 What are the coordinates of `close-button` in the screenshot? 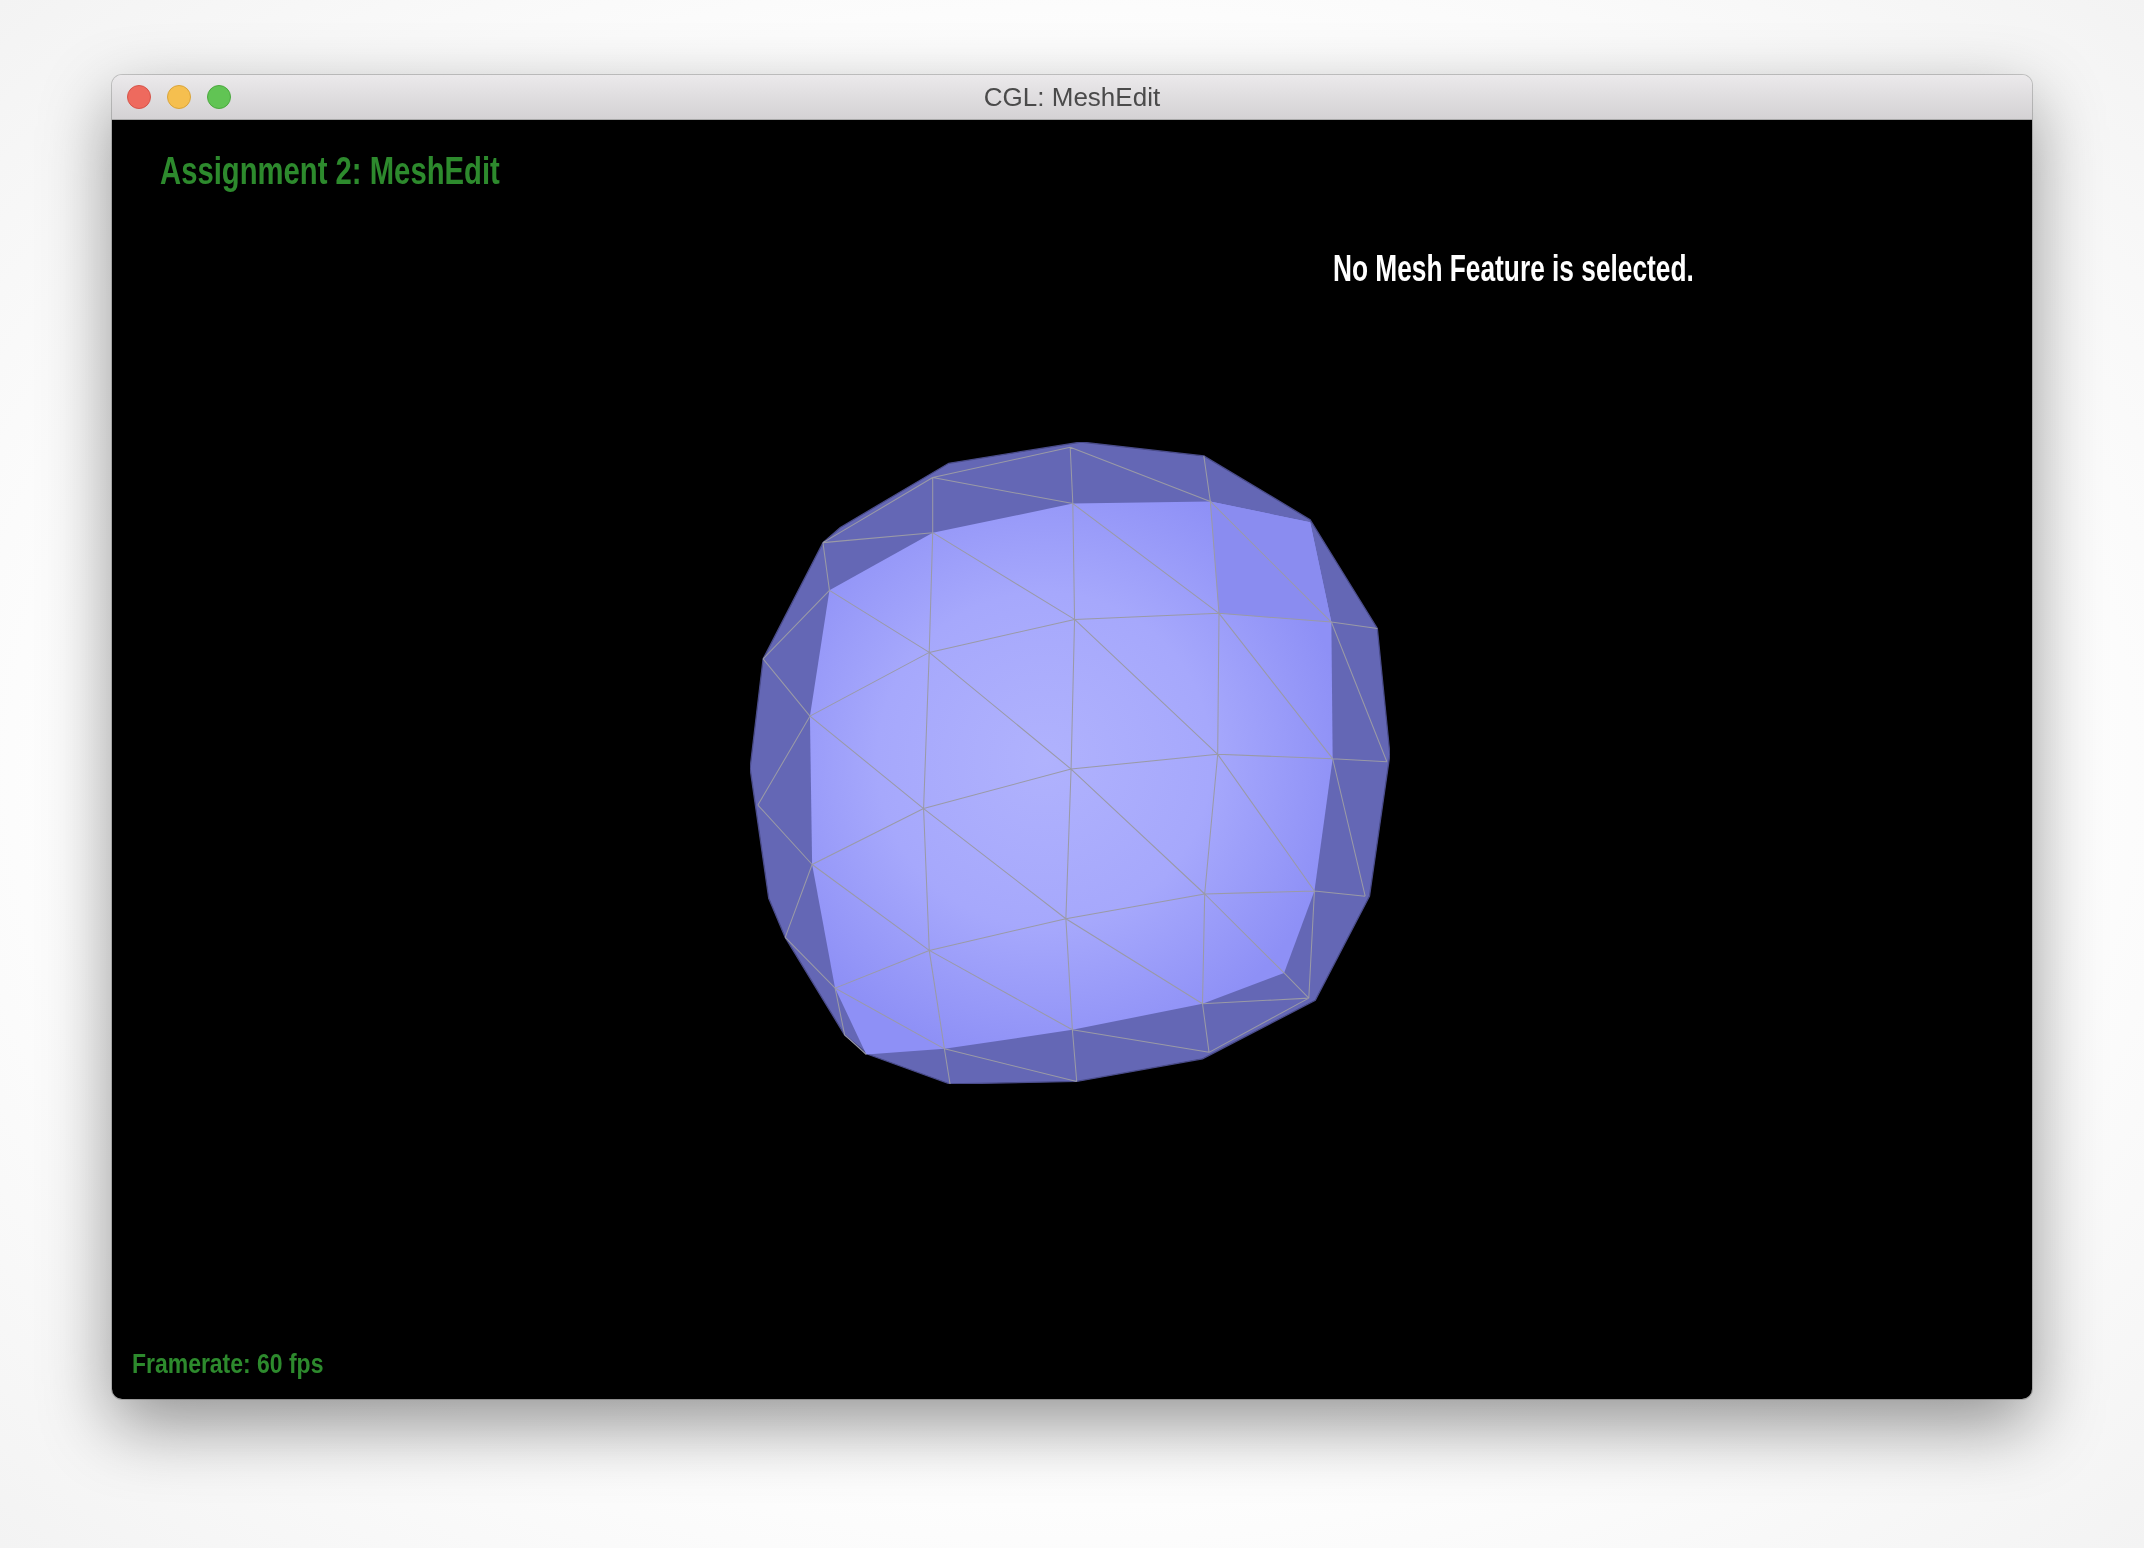 It's located at (139, 97).